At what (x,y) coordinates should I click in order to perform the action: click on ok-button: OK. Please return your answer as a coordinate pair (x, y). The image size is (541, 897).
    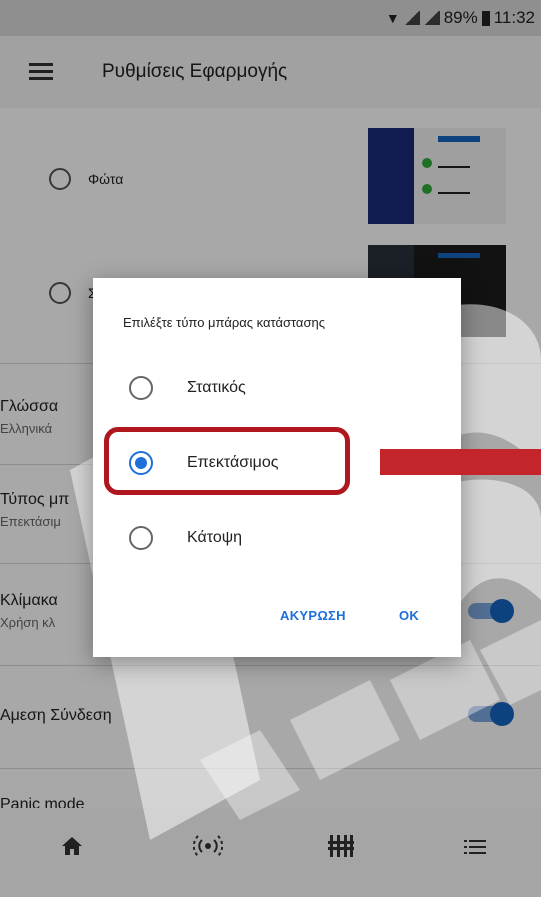
    Looking at the image, I should click on (409, 615).